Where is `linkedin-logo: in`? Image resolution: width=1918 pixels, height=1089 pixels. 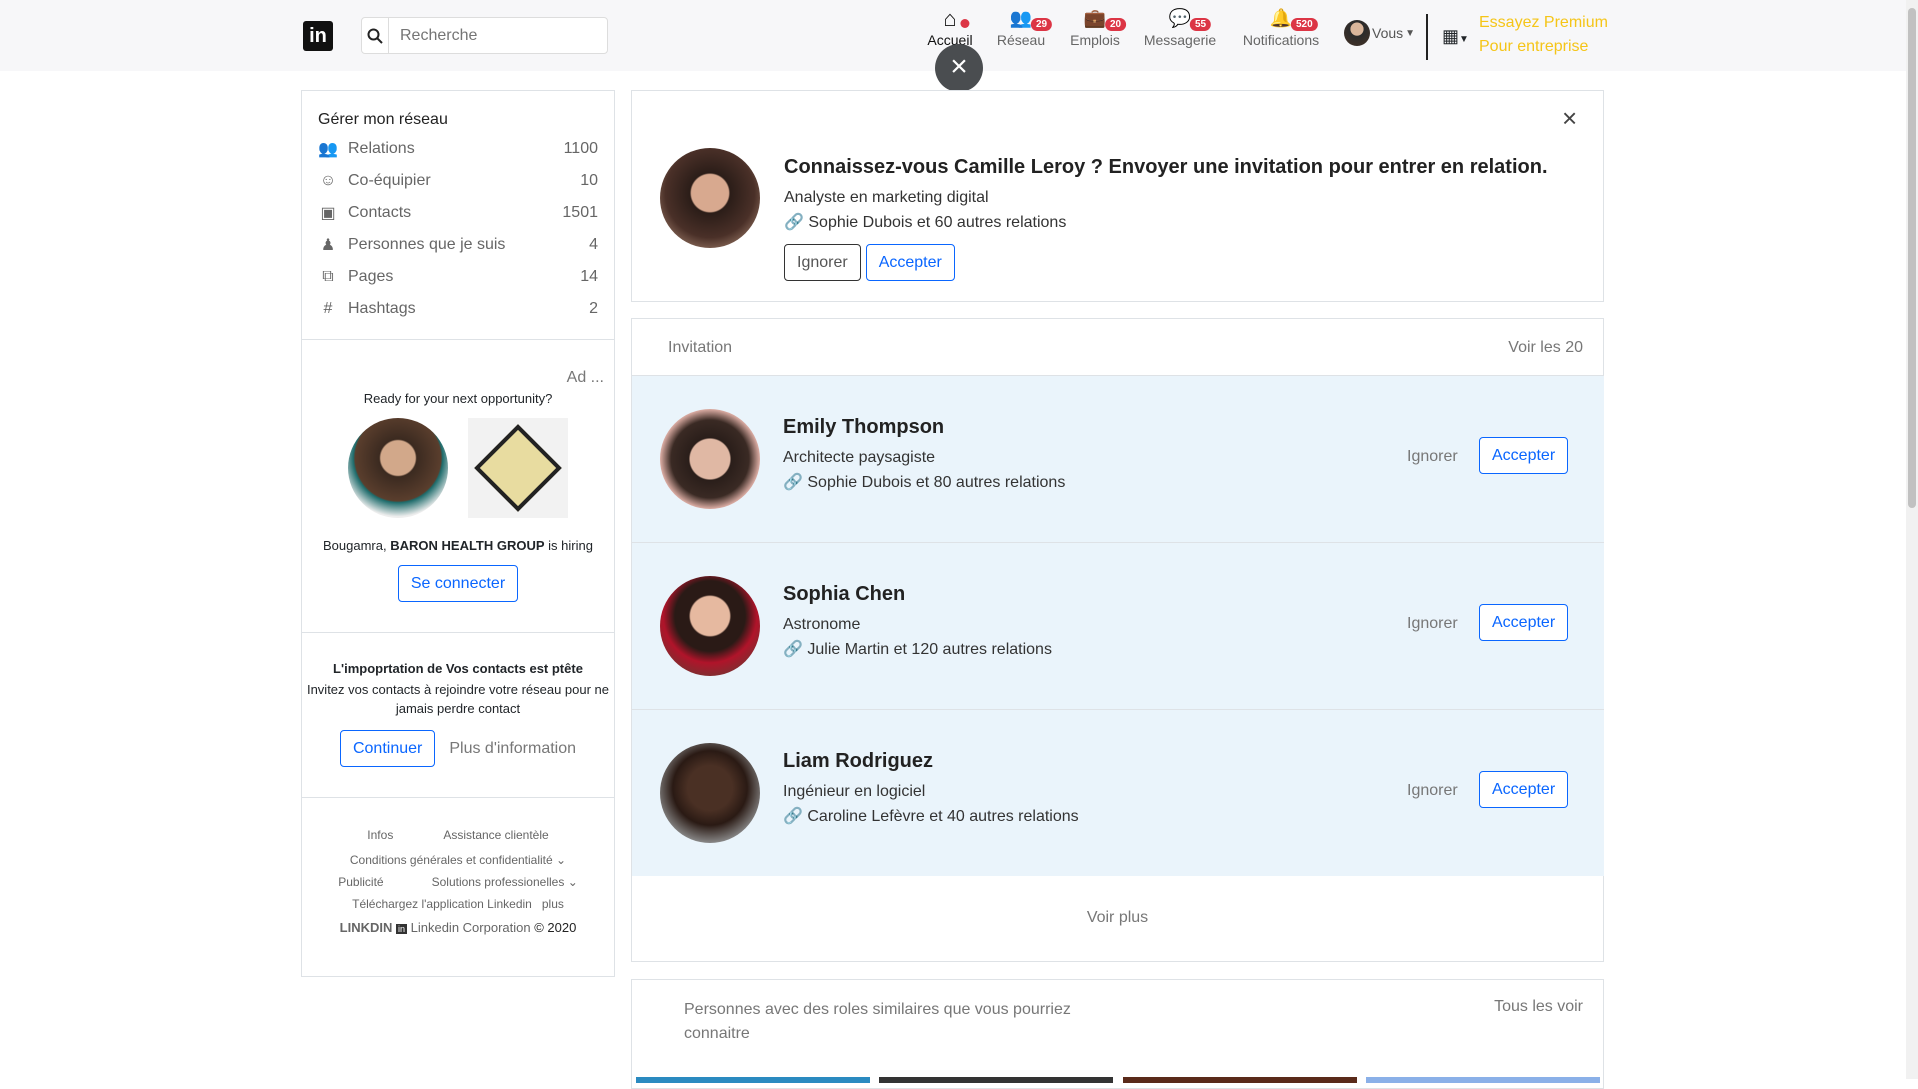 linkedin-logo: in is located at coordinates (318, 36).